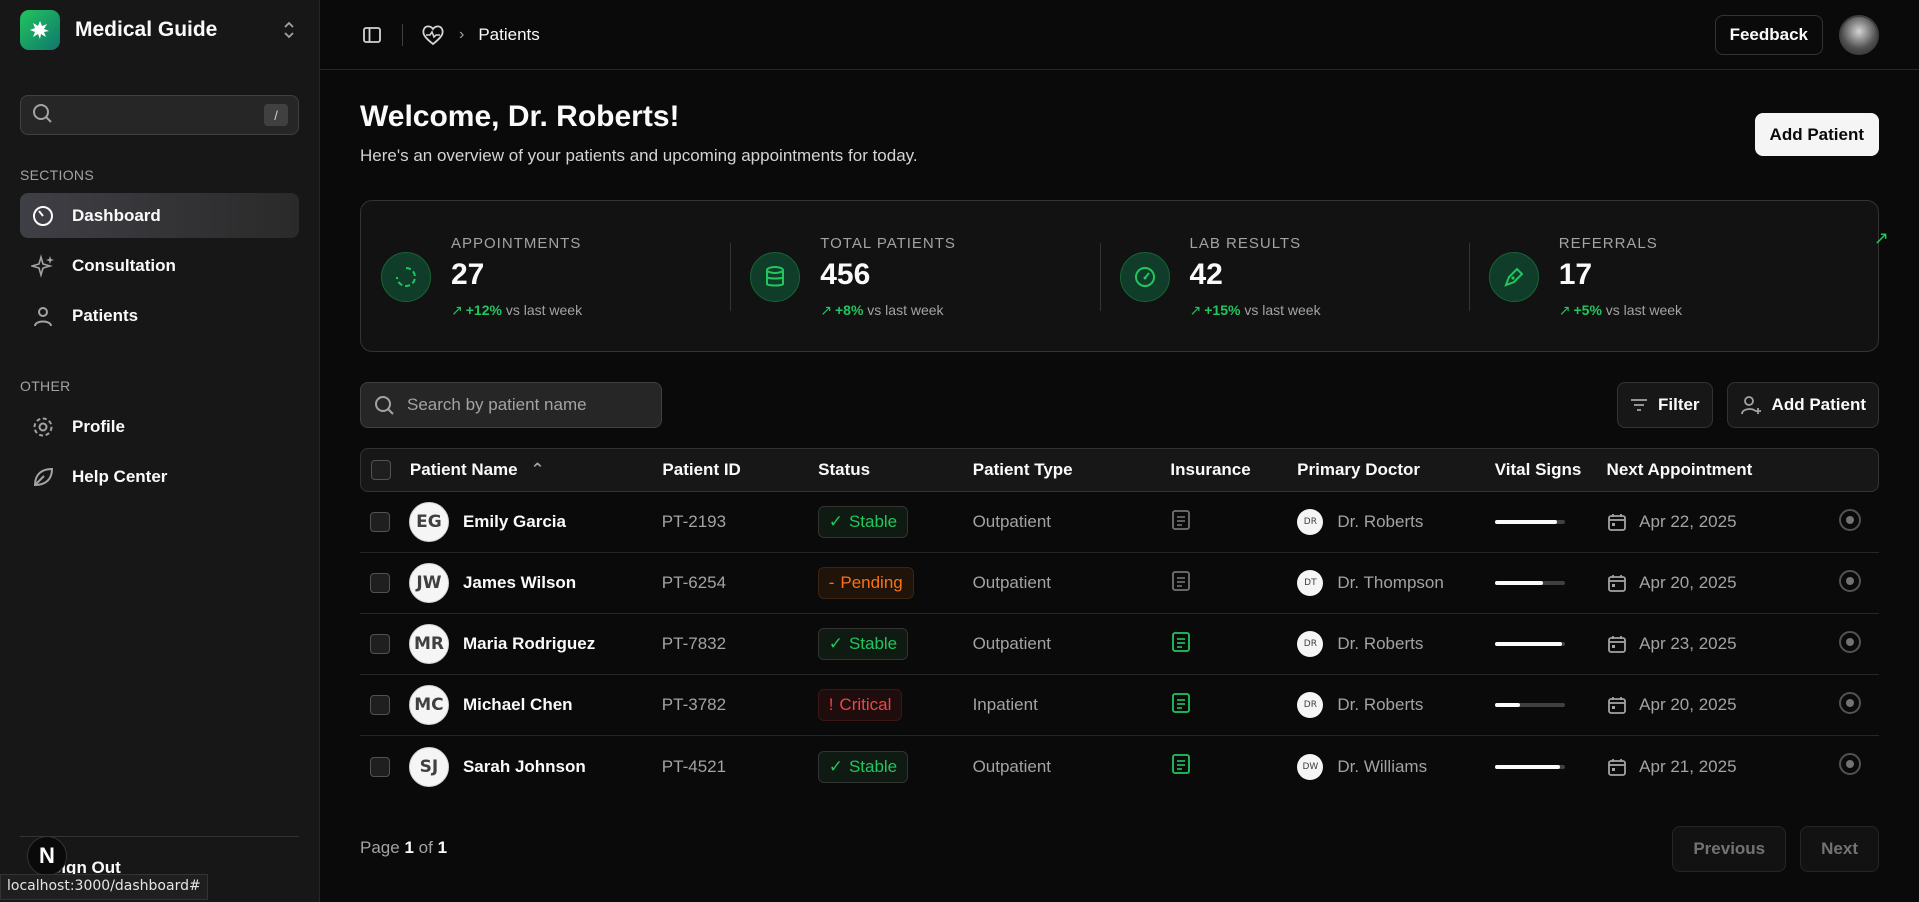 This screenshot has height=902, width=1919. I want to click on user-plus-icon, so click(1750, 405).